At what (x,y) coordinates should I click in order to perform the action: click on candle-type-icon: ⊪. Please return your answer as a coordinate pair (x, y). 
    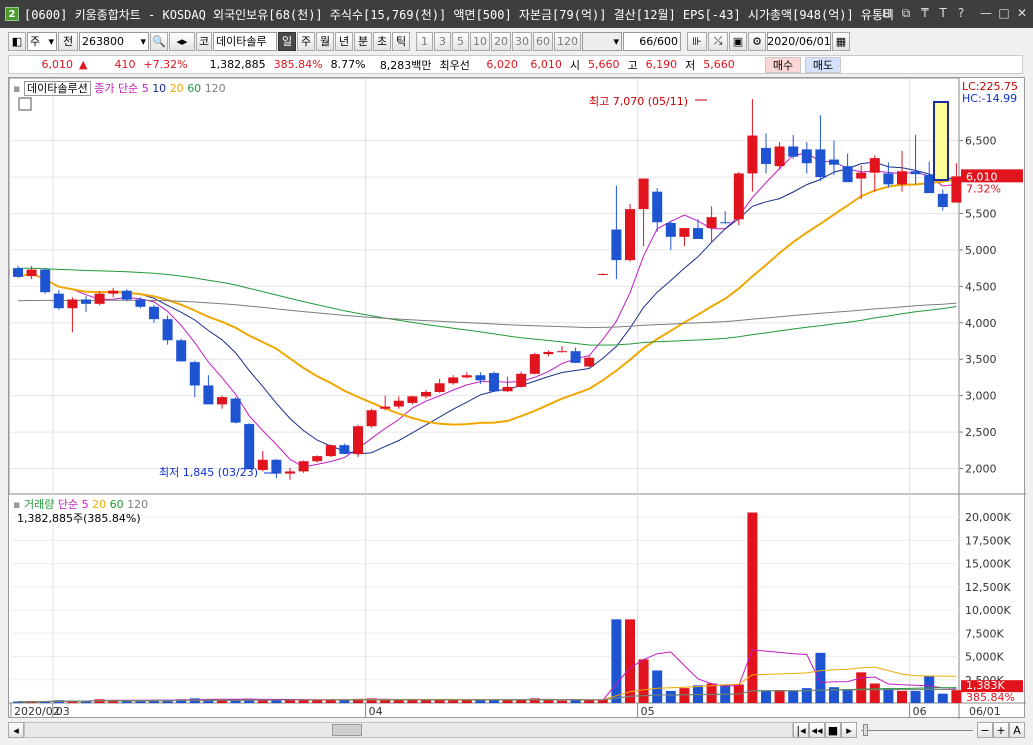
    Looking at the image, I should click on (697, 41).